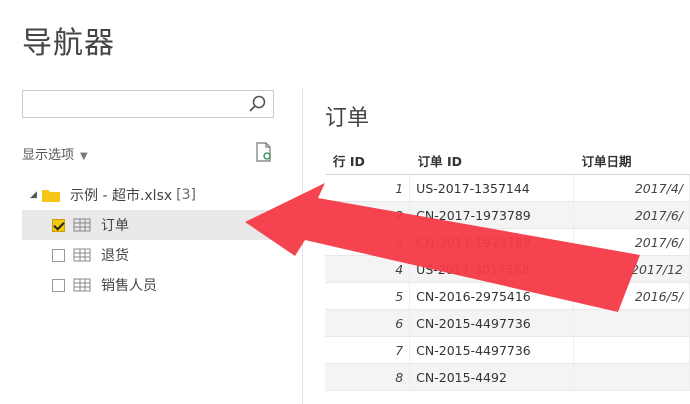 This screenshot has height=404, width=690. I want to click on refresh-icon, so click(264, 152).